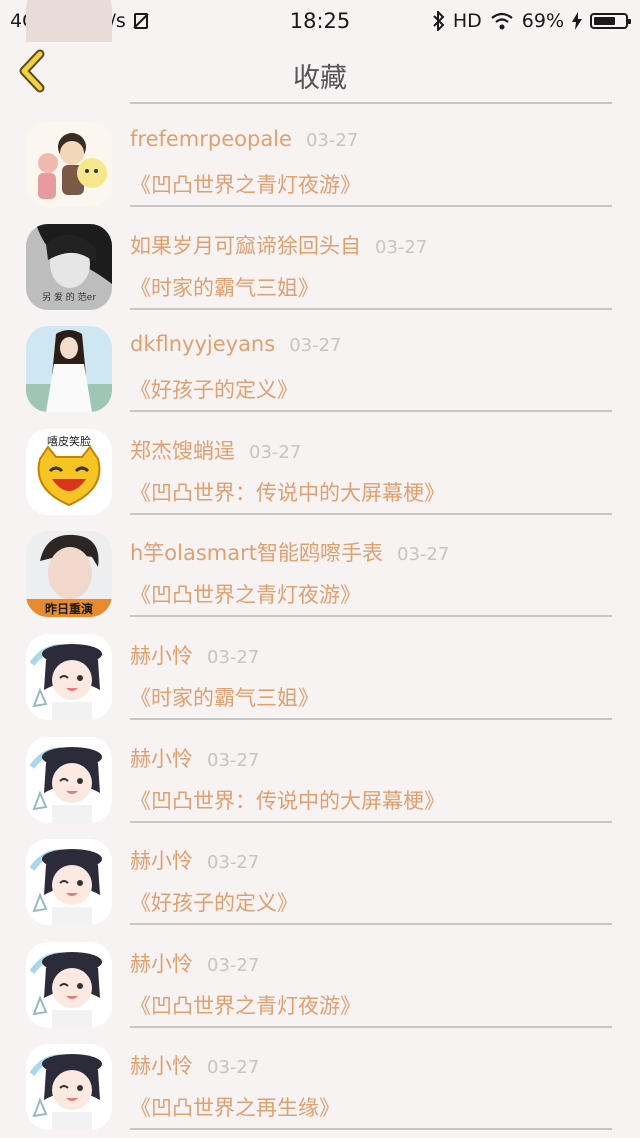  Describe the element at coordinates (320, 976) in the screenshot. I see `list-item: 赫小怜 03-27 《凹凸世界之青灯夜游》` at that location.